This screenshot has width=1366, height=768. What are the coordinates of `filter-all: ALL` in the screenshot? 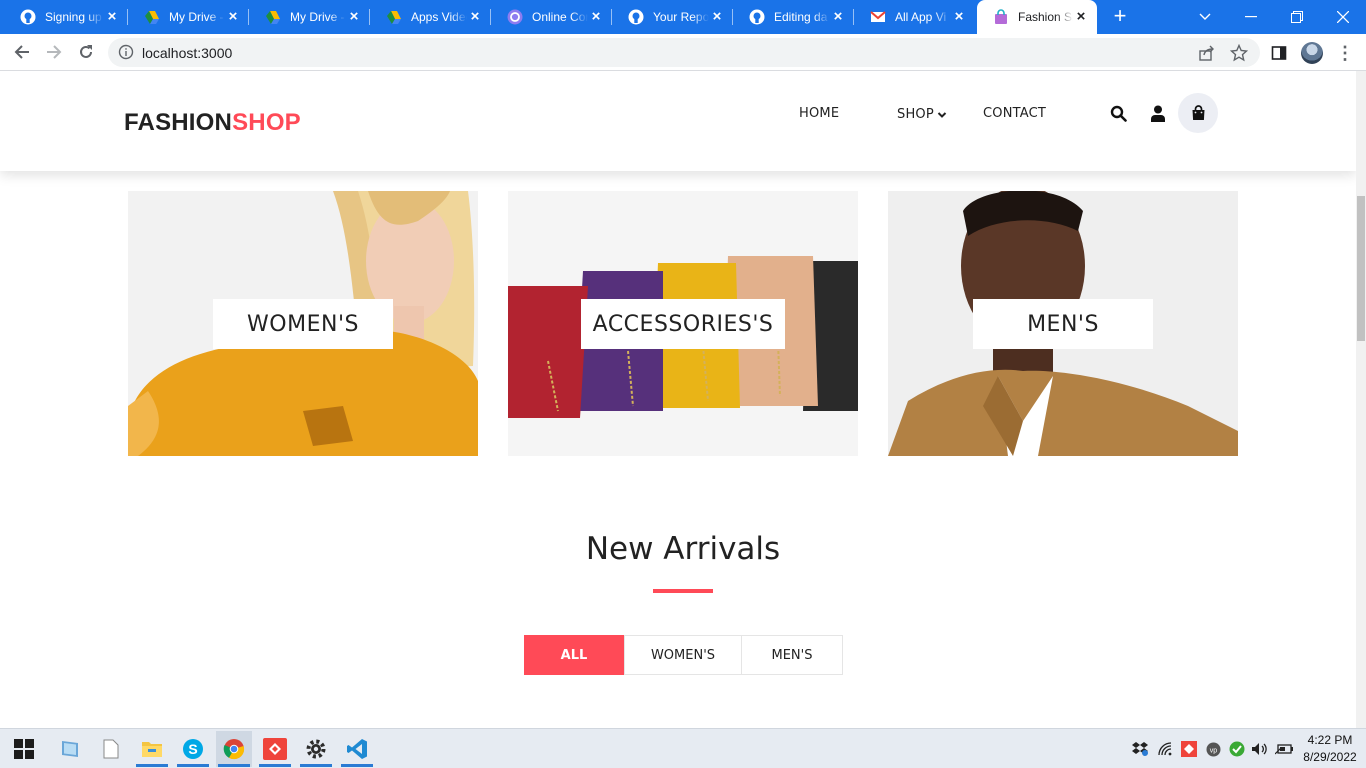 It's located at (574, 655).